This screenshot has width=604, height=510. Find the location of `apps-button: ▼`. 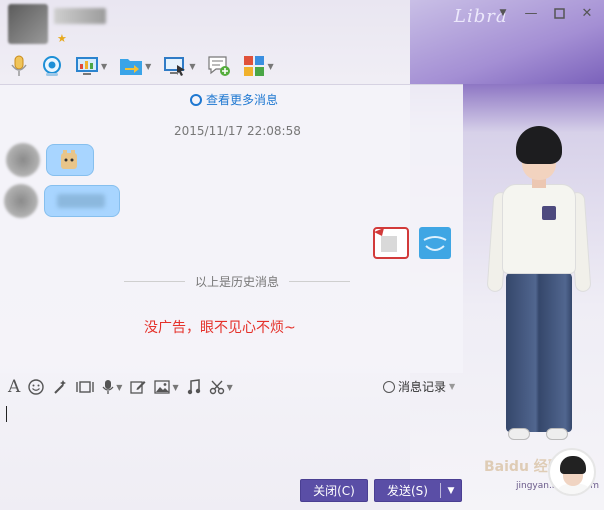

apps-button: ▼ is located at coordinates (258, 66).